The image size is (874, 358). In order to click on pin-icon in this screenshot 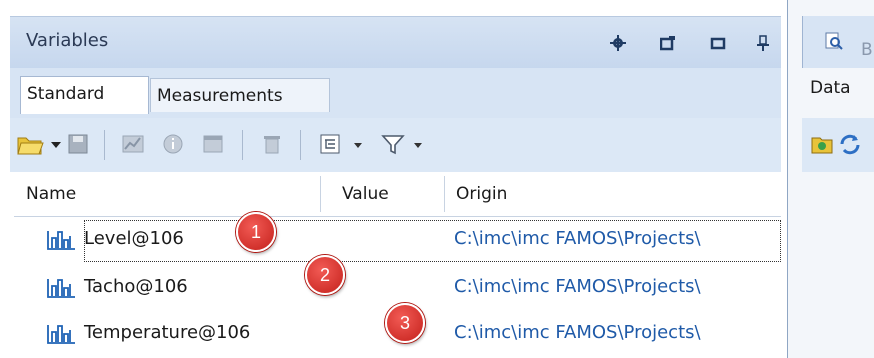, I will do `click(763, 43)`.